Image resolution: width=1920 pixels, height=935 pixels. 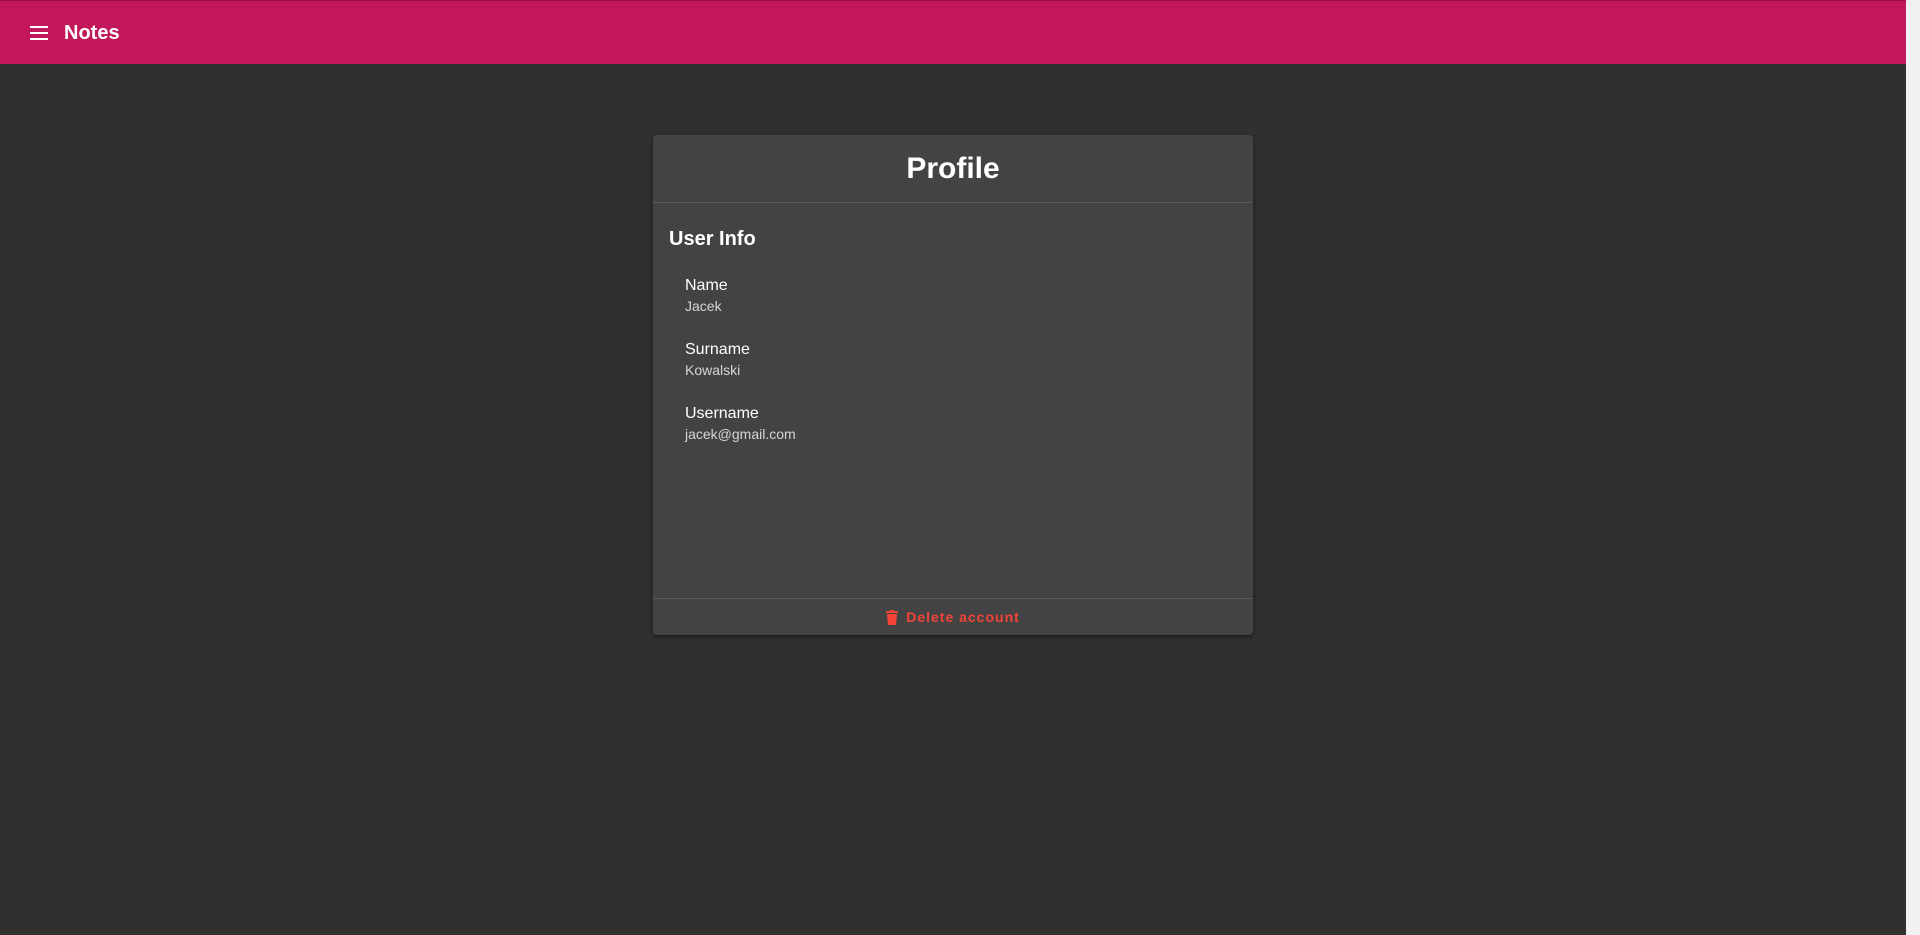 What do you see at coordinates (953, 32) in the screenshot?
I see `app-toolbar: Notes` at bounding box center [953, 32].